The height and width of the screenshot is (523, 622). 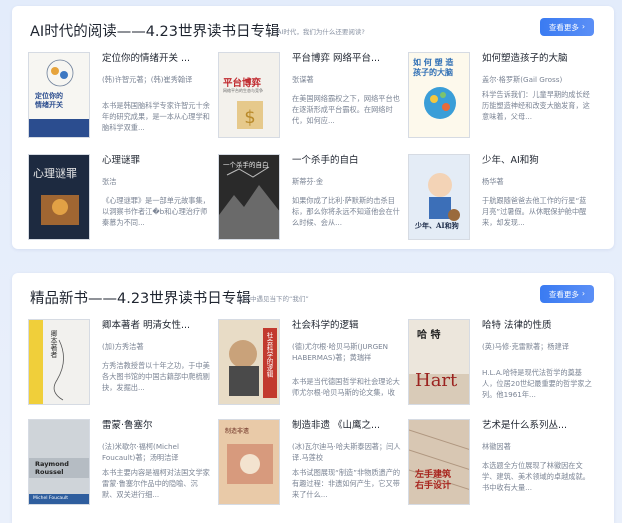 What do you see at coordinates (55, 173) in the screenshot?
I see `cover-title: 心理谜罪` at bounding box center [55, 173].